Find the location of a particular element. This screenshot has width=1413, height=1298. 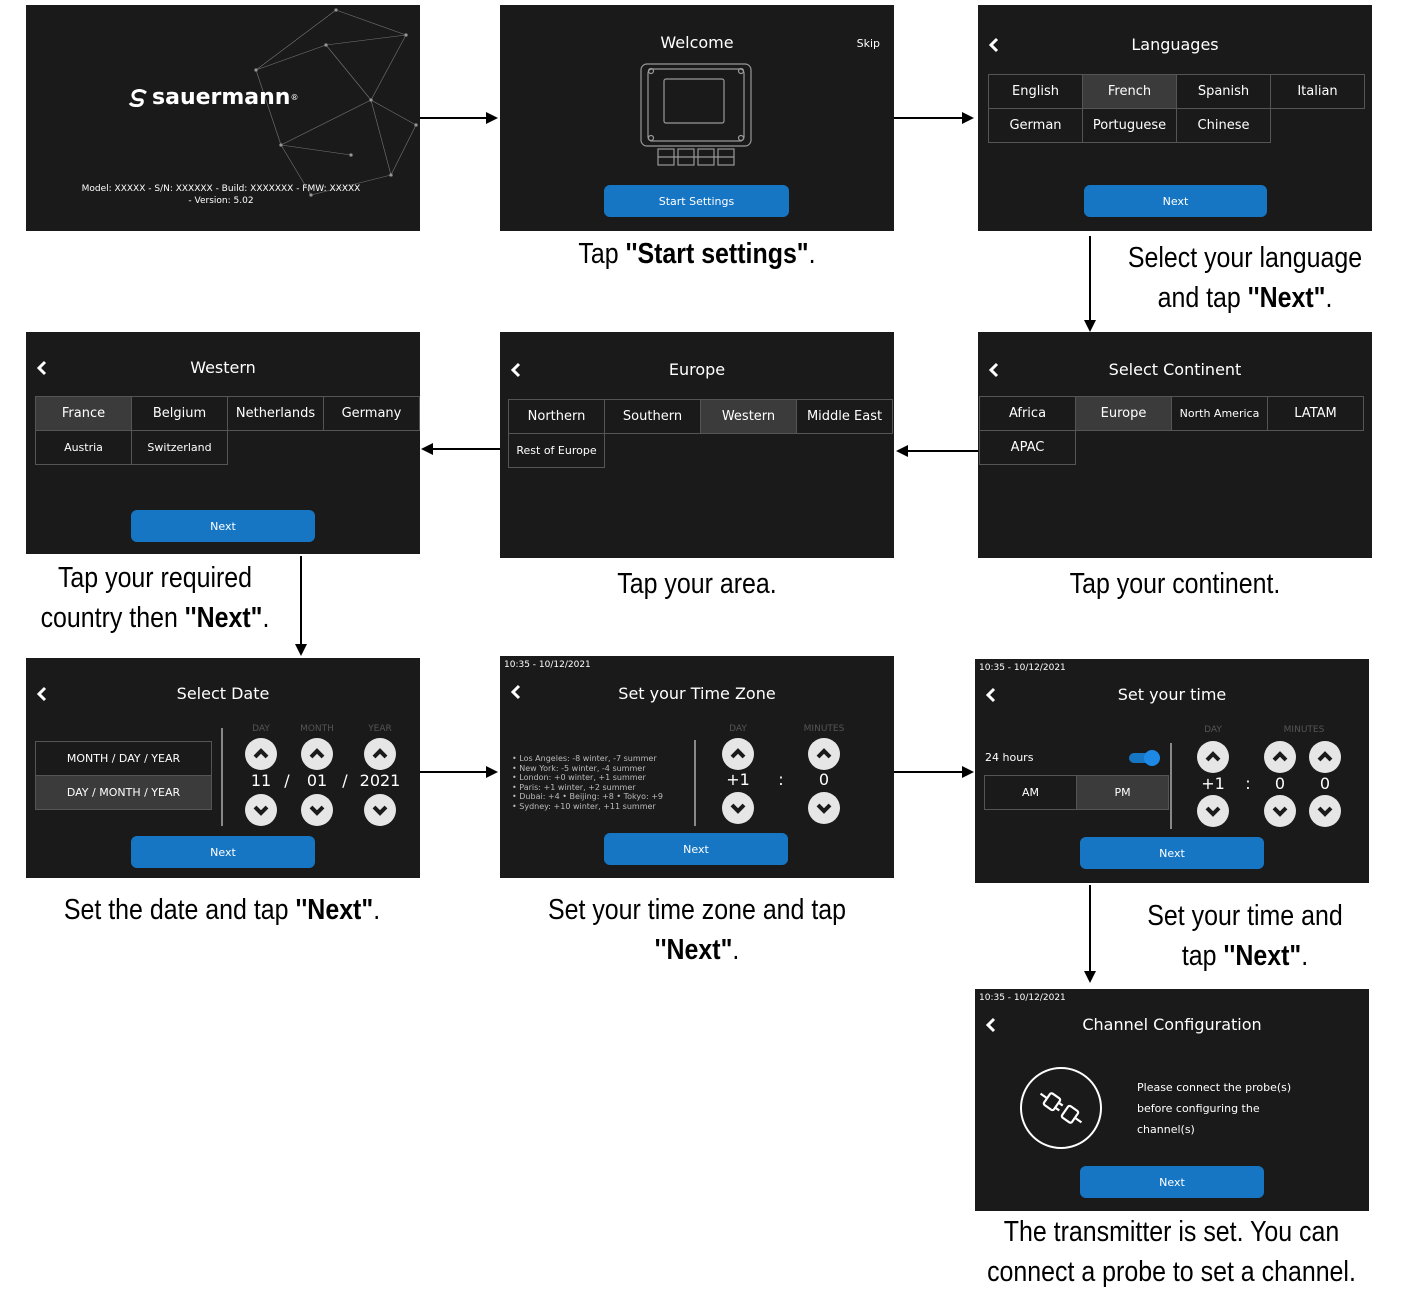

day-down-button is located at coordinates (261, 810).